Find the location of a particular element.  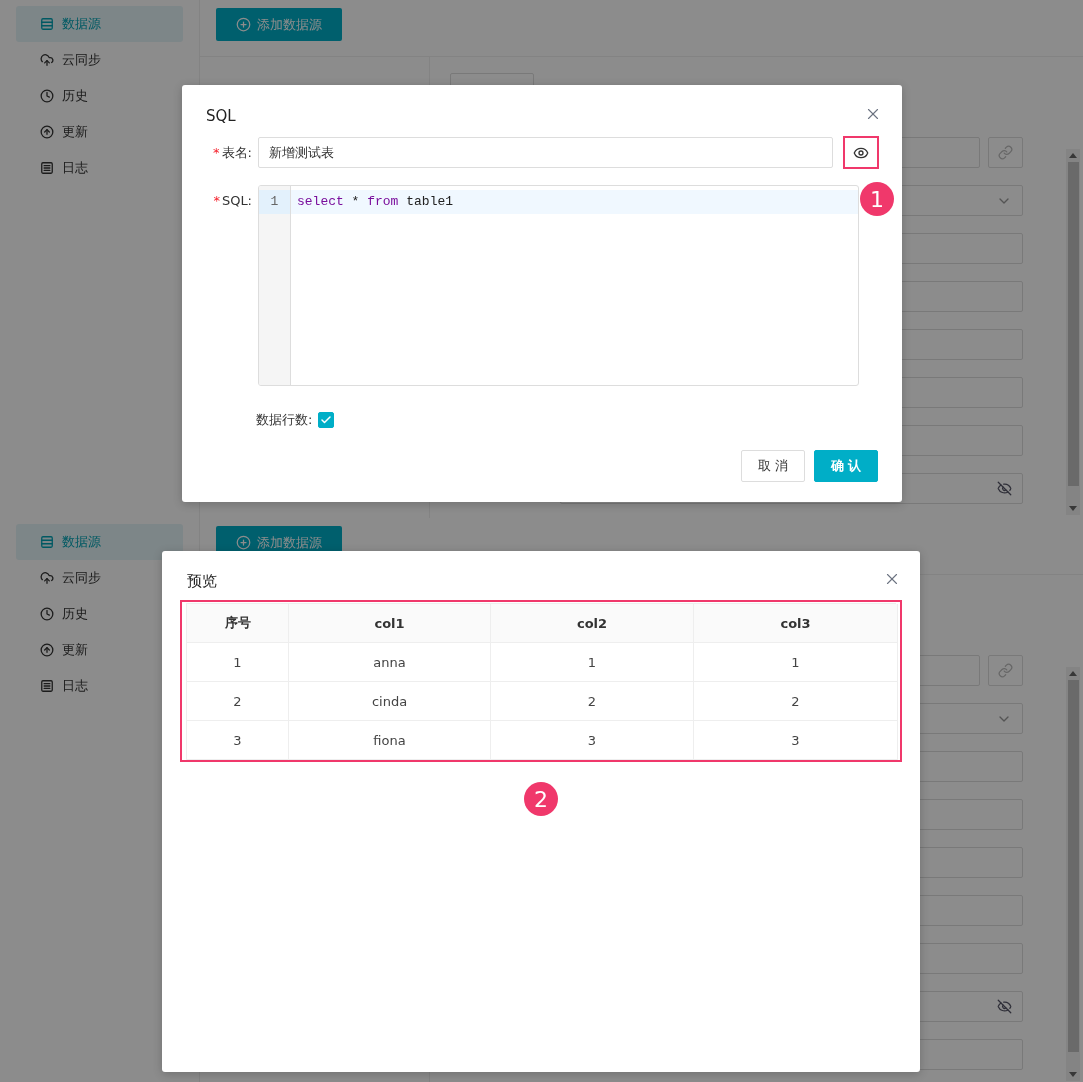

field-label: *表名: is located at coordinates (233, 153).